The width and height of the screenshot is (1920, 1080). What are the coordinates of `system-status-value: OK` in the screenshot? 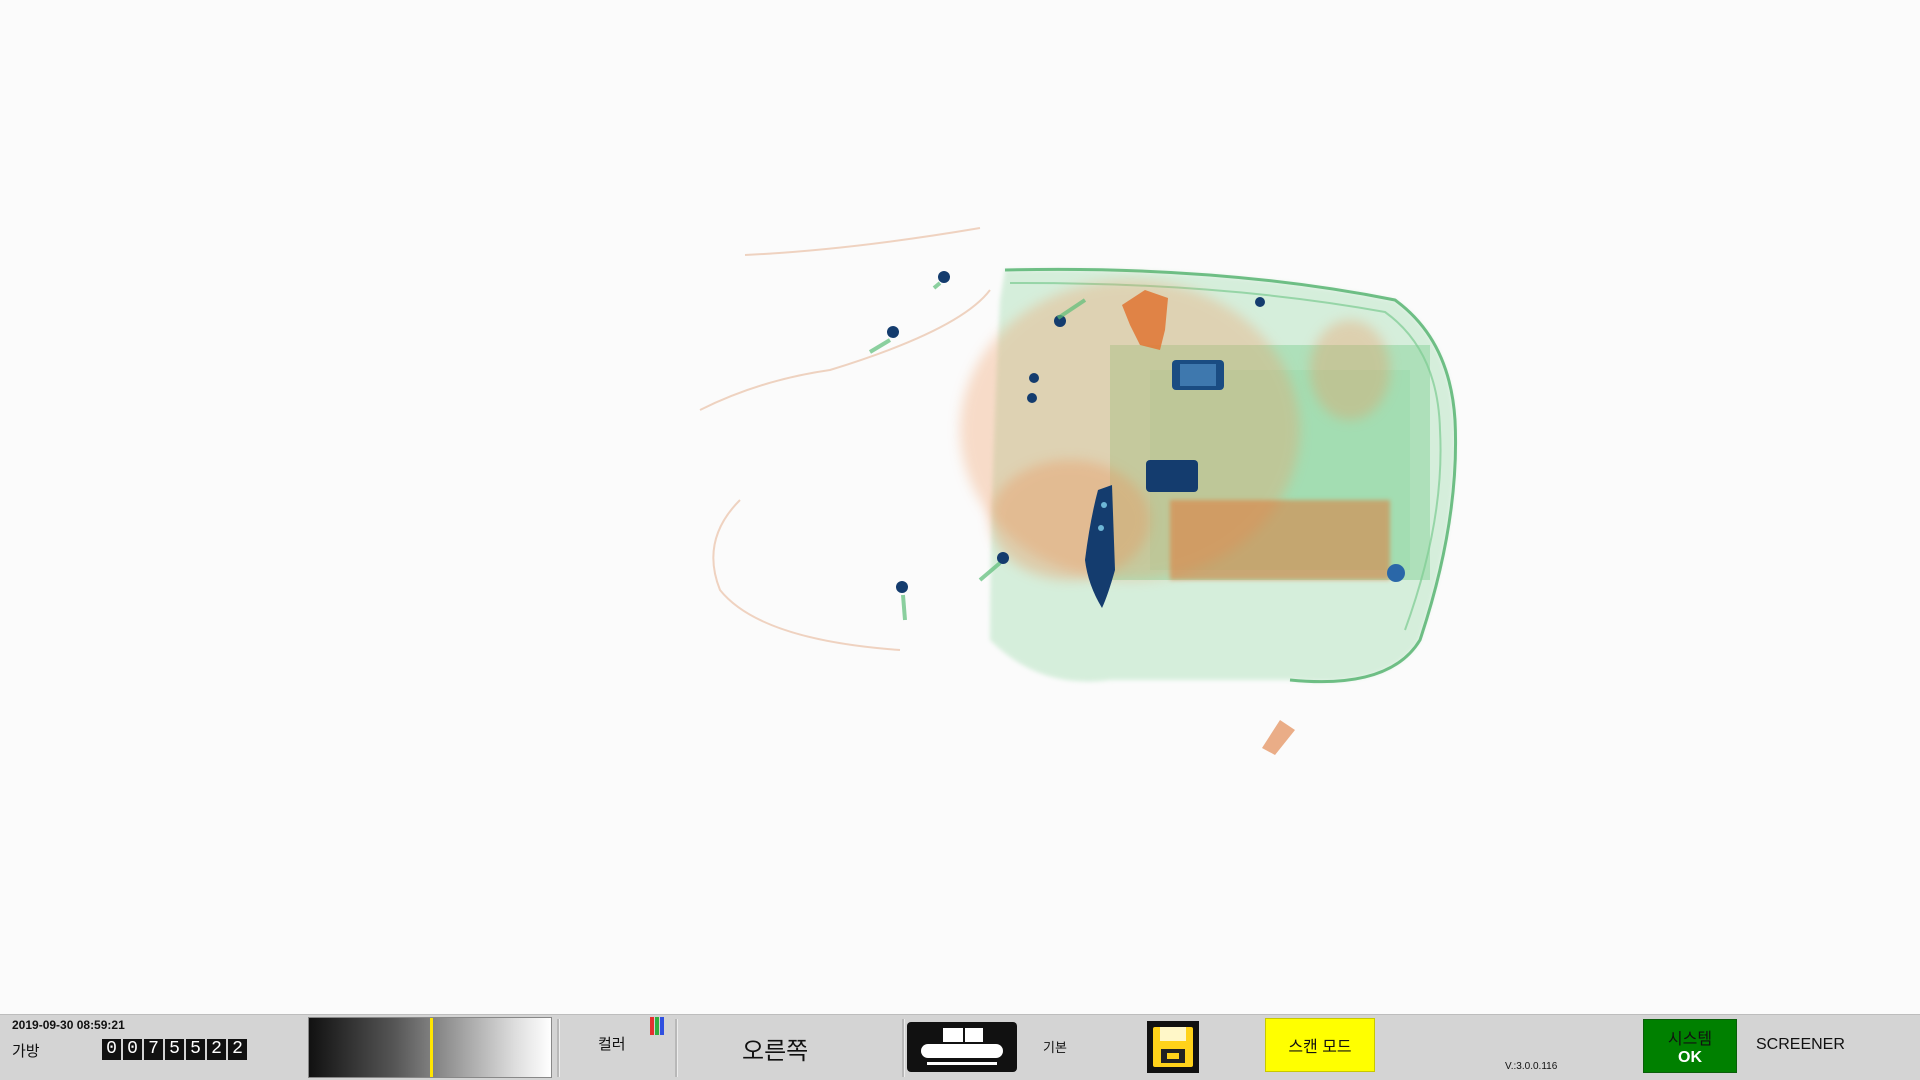 It's located at (1690, 1057).